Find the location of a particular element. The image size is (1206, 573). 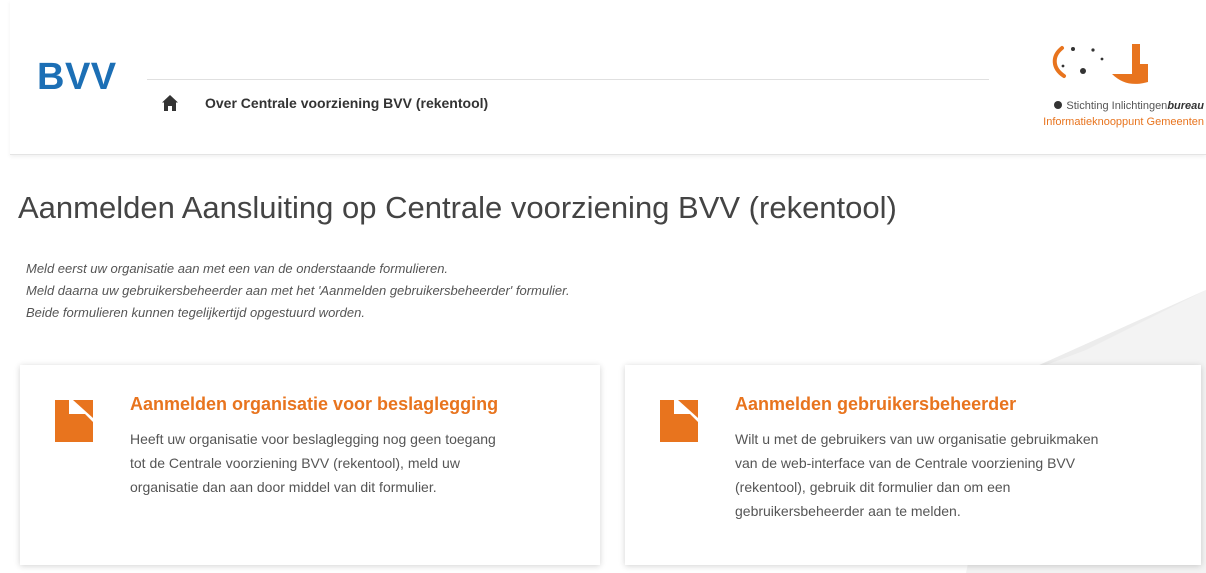

logo-mark-icon is located at coordinates (1100, 64).